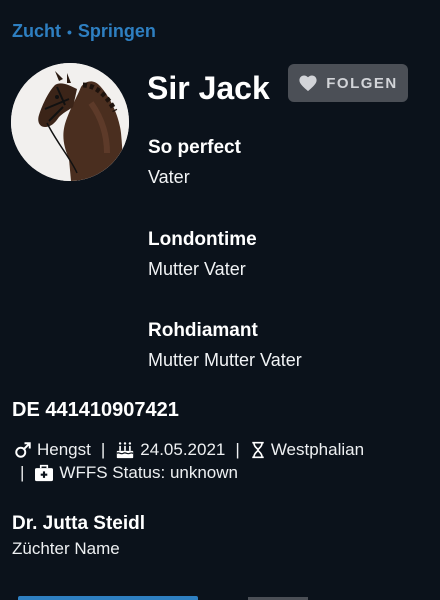 This screenshot has width=440, height=600. What do you see at coordinates (66, 548) in the screenshot?
I see `breeder-label: Züchter Name` at bounding box center [66, 548].